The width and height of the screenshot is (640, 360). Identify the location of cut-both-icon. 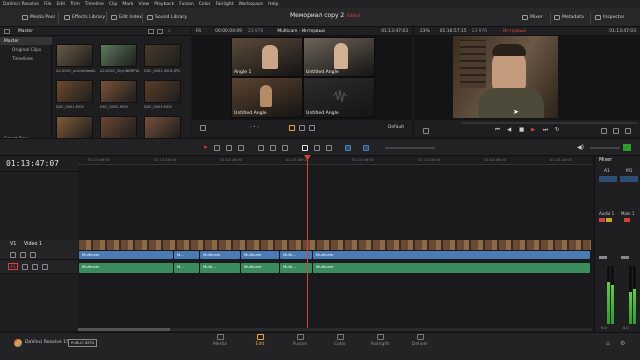
(312, 128).